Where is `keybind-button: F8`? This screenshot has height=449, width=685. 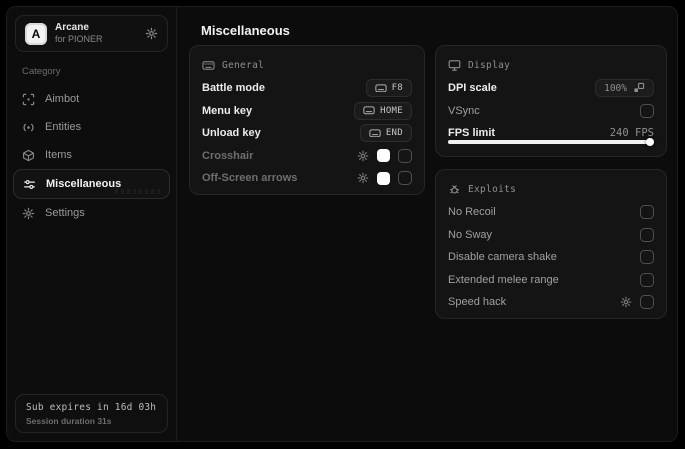
keybind-button: F8 is located at coordinates (388, 88).